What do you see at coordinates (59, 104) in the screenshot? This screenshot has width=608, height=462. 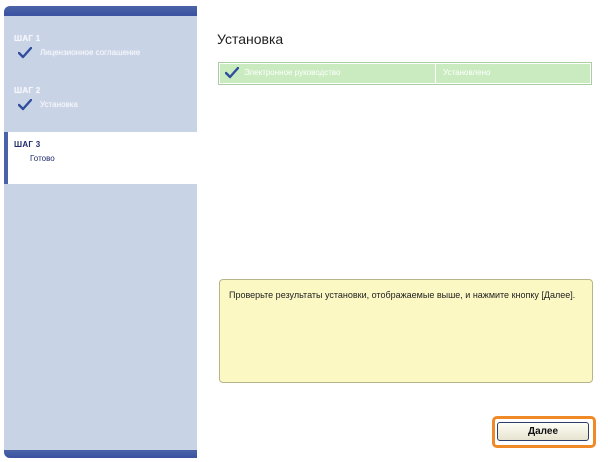 I see `step-text: Установка` at bounding box center [59, 104].